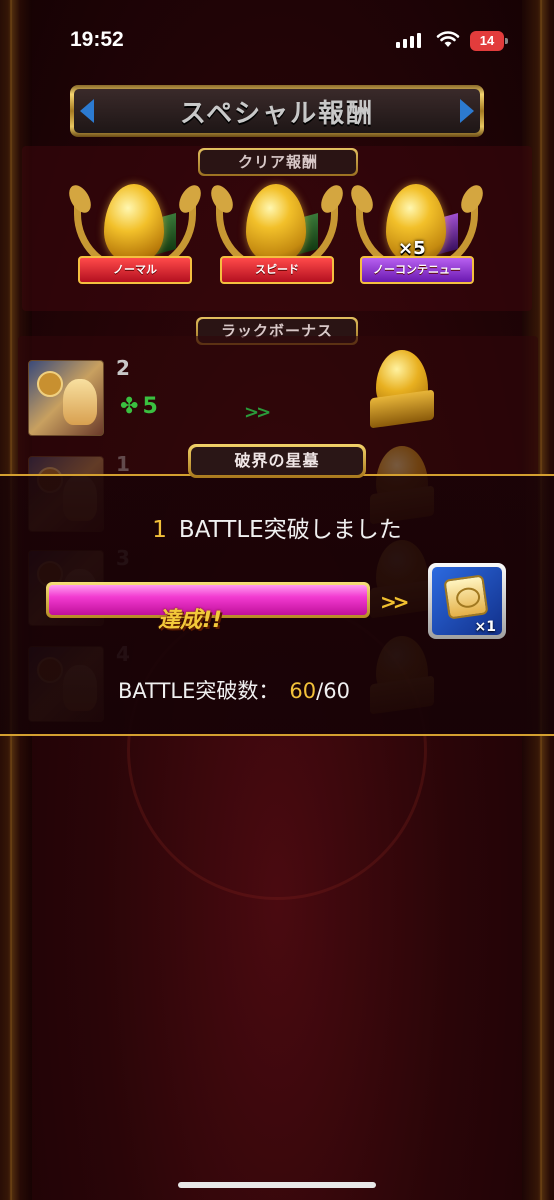  Describe the element at coordinates (278, 395) in the screenshot. I see `luck-row: 2 ✤ 5 >>` at that location.